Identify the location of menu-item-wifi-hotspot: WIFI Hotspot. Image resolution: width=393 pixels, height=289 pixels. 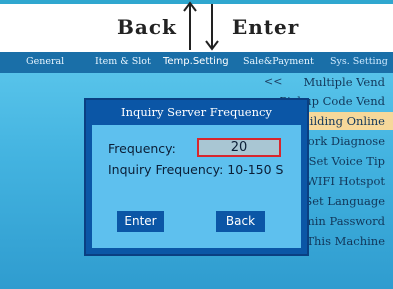
(345, 181).